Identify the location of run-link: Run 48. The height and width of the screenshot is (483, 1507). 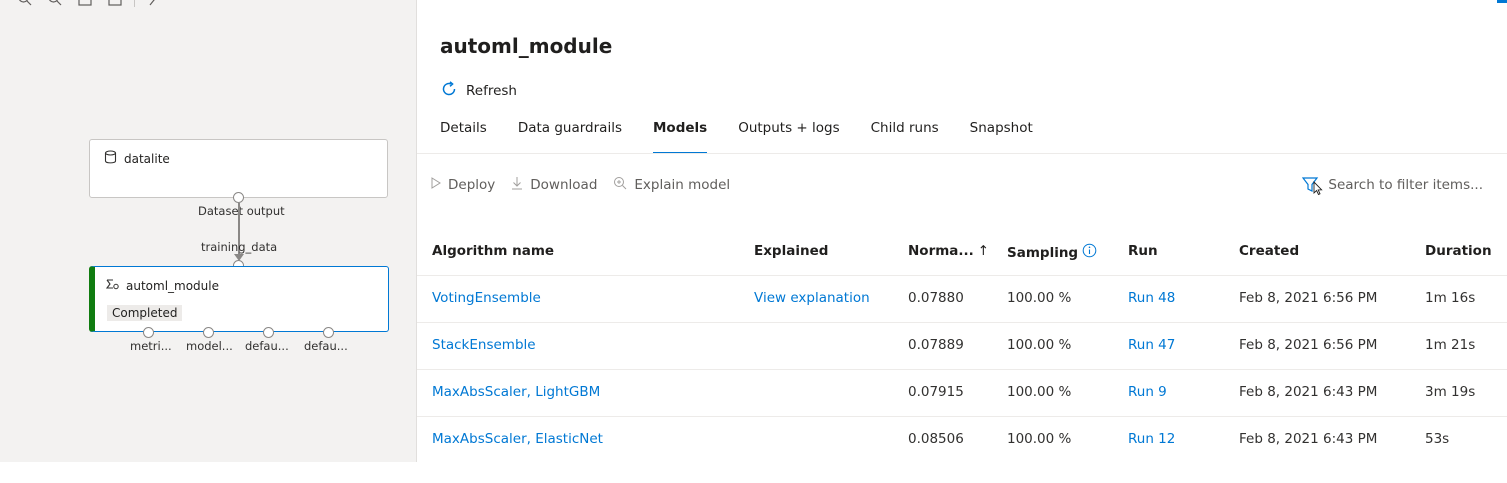
(1151, 298).